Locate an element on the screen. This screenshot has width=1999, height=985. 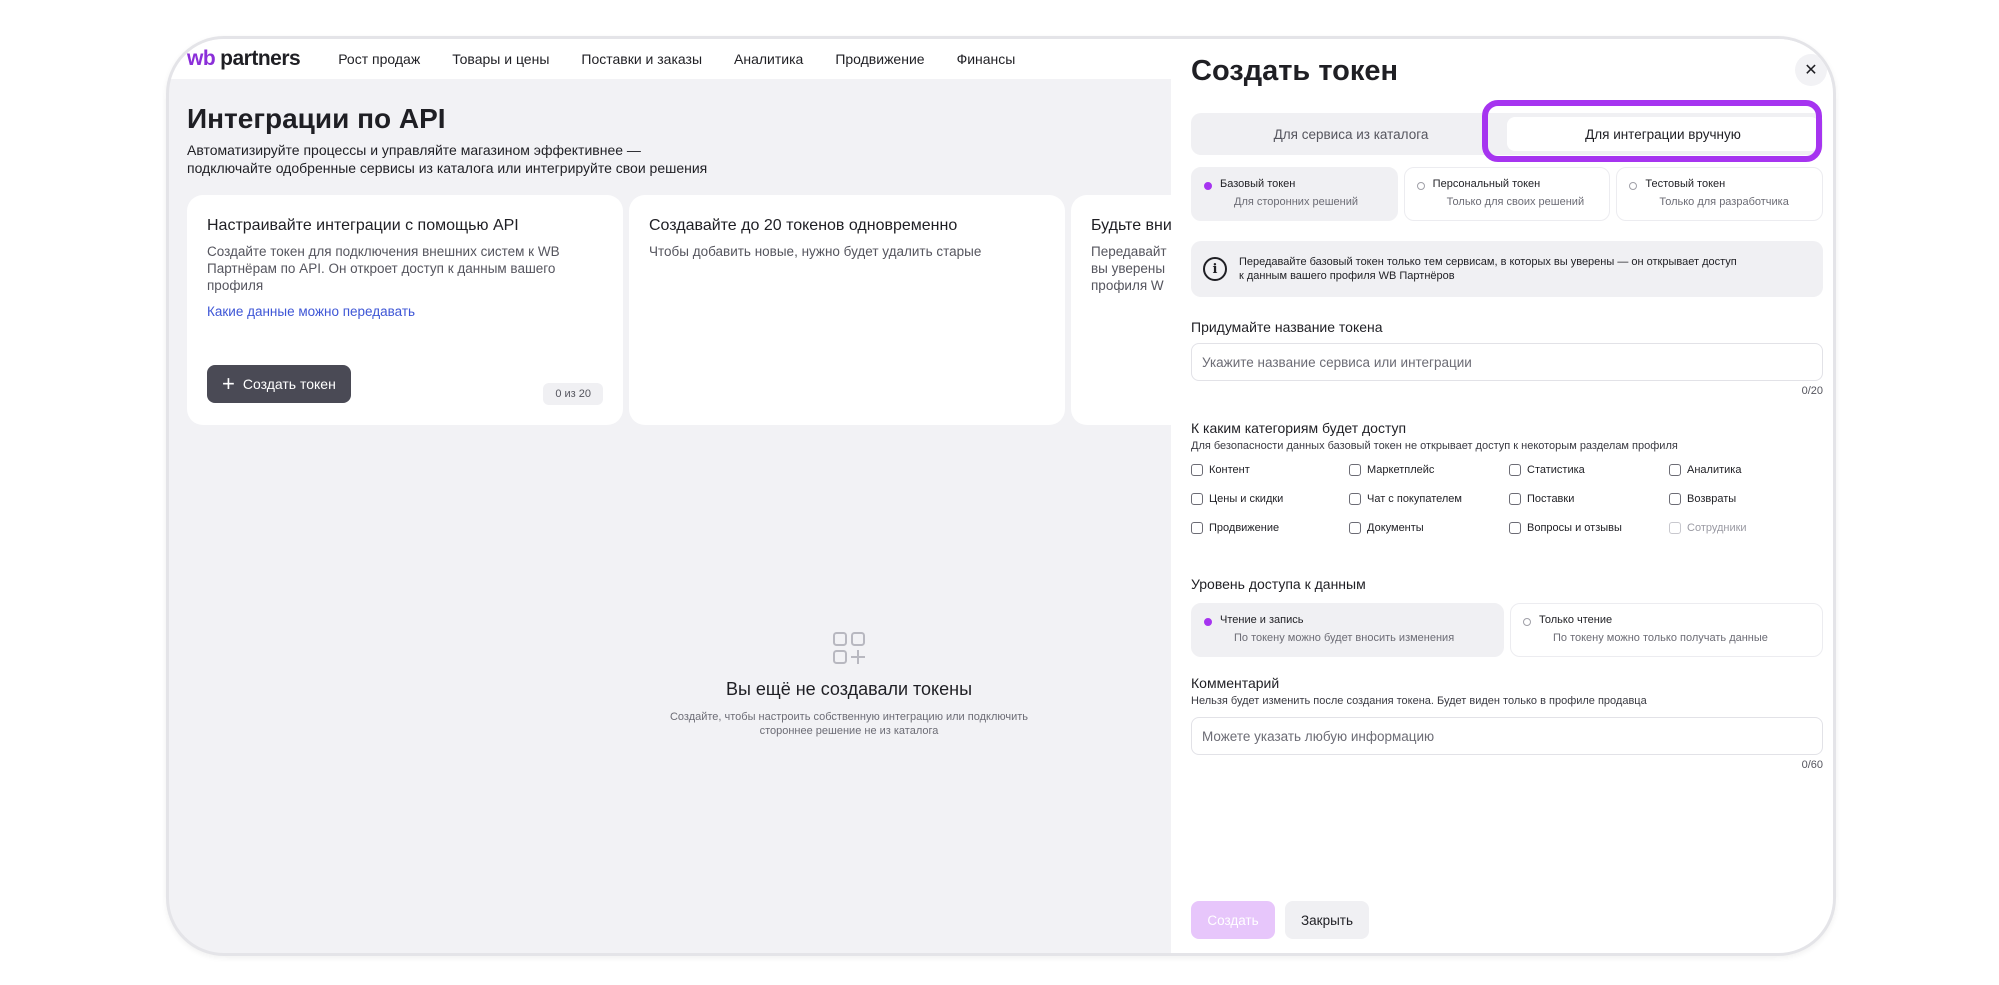
option-sub: По токену можно будет вносить изменения is located at coordinates (1344, 638).